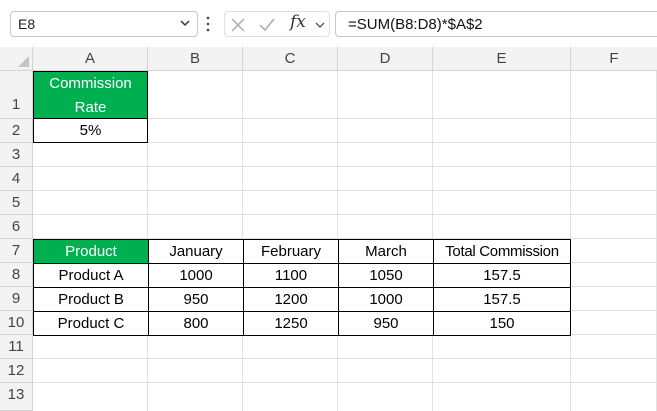  I want to click on column-header-c: C, so click(290, 59).